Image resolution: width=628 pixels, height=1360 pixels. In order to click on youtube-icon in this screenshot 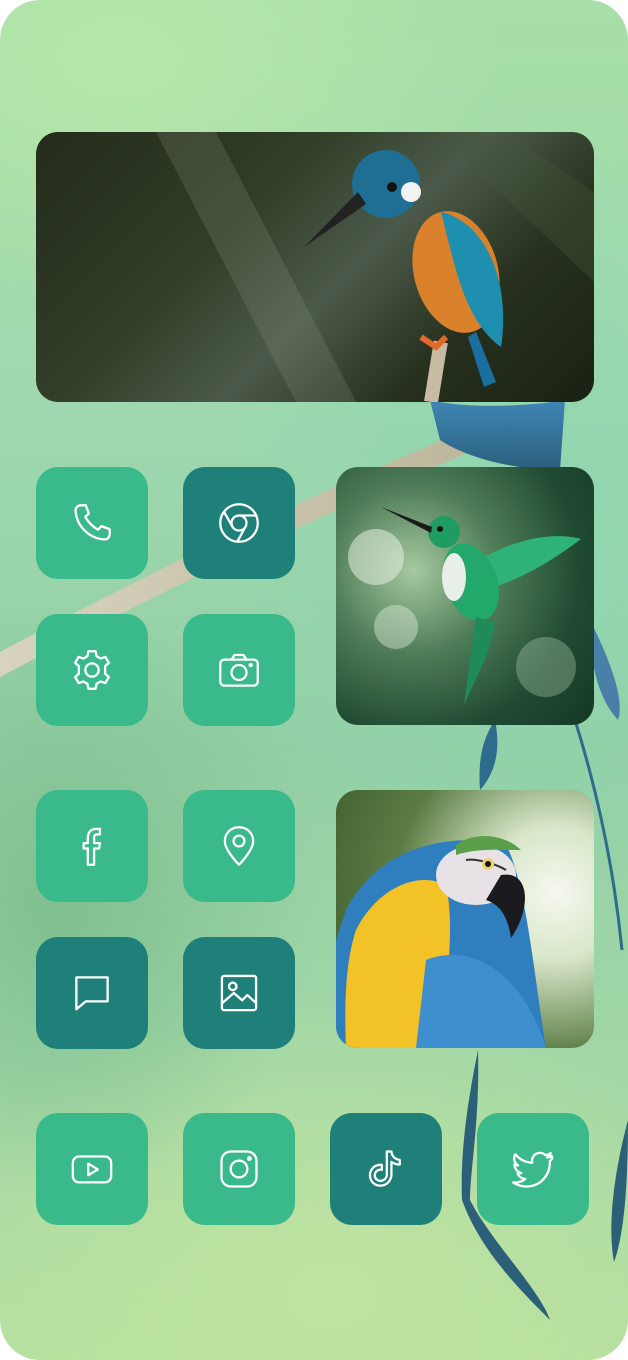, I will do `click(92, 1169)`.